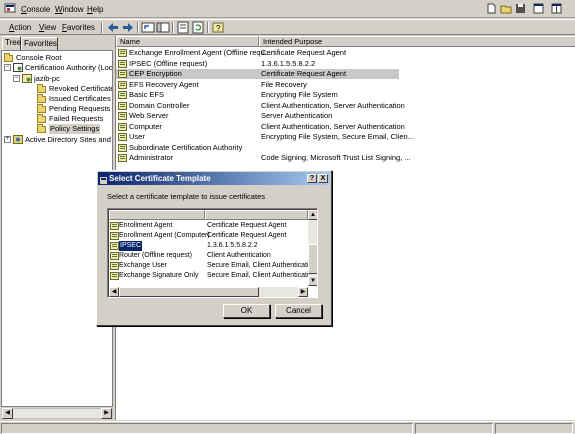 The width and height of the screenshot is (575, 434). Describe the element at coordinates (246, 311) in the screenshot. I see `ok-button: OK` at that location.